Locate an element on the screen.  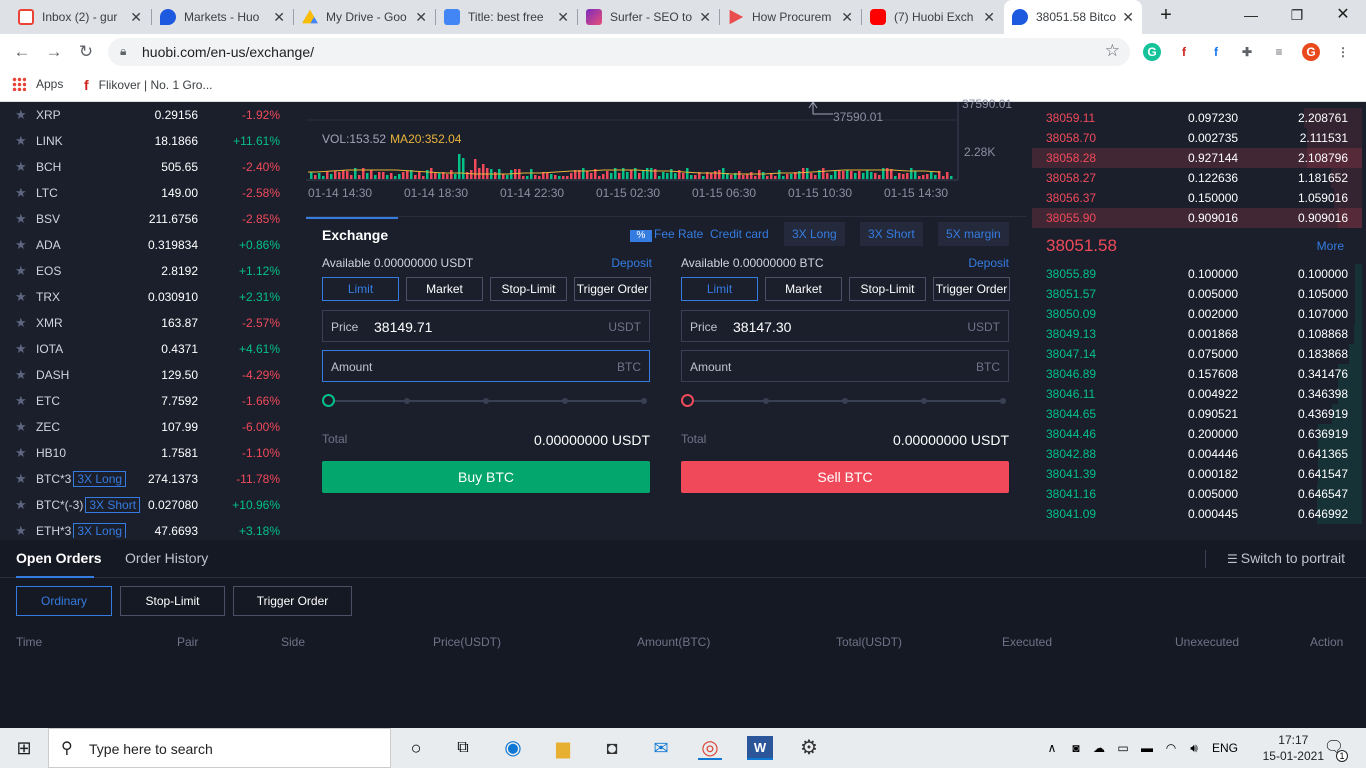
word-icon: W is located at coordinates (760, 748).